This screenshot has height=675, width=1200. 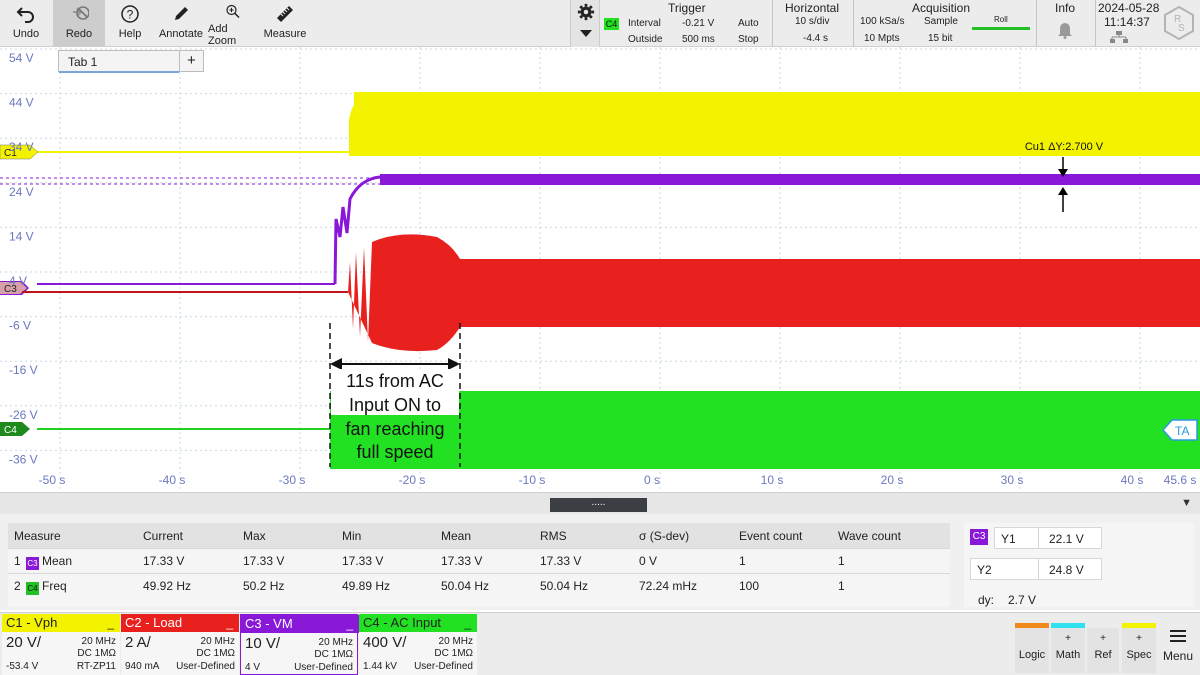 I want to click on ref-button: + Ref, so click(x=1103, y=648).